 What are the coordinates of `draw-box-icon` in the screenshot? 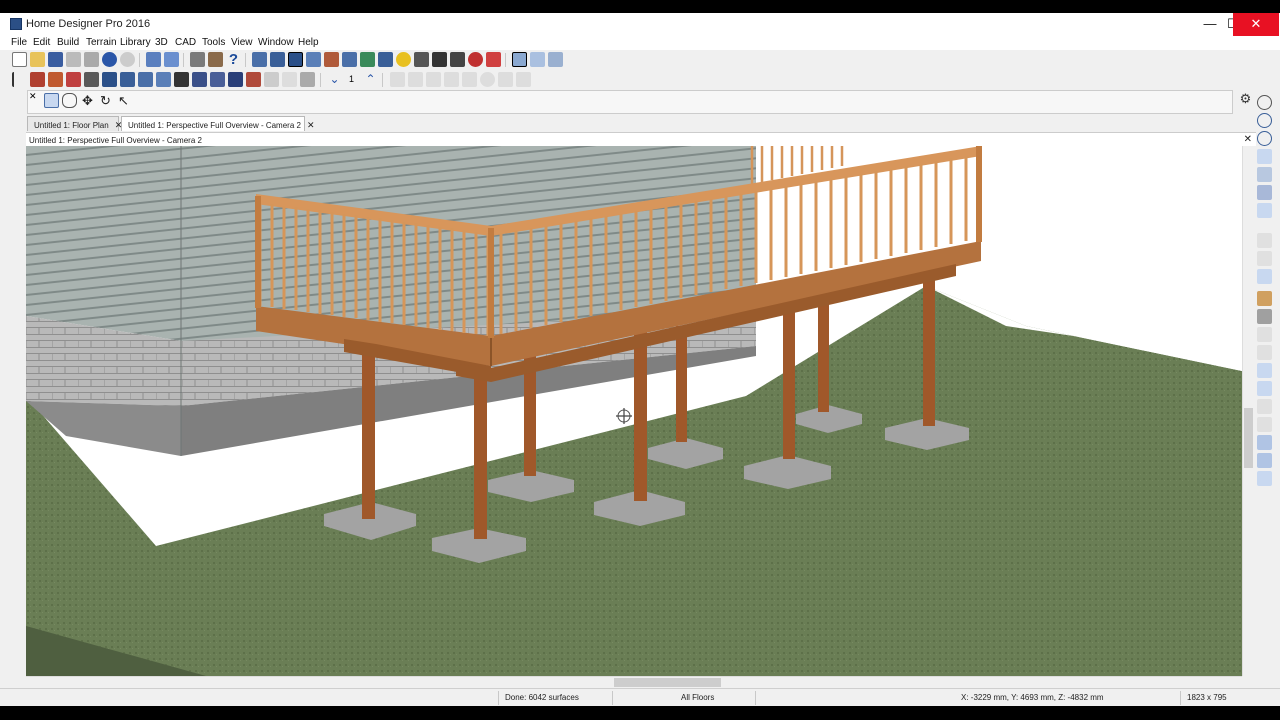 It's located at (505, 79).